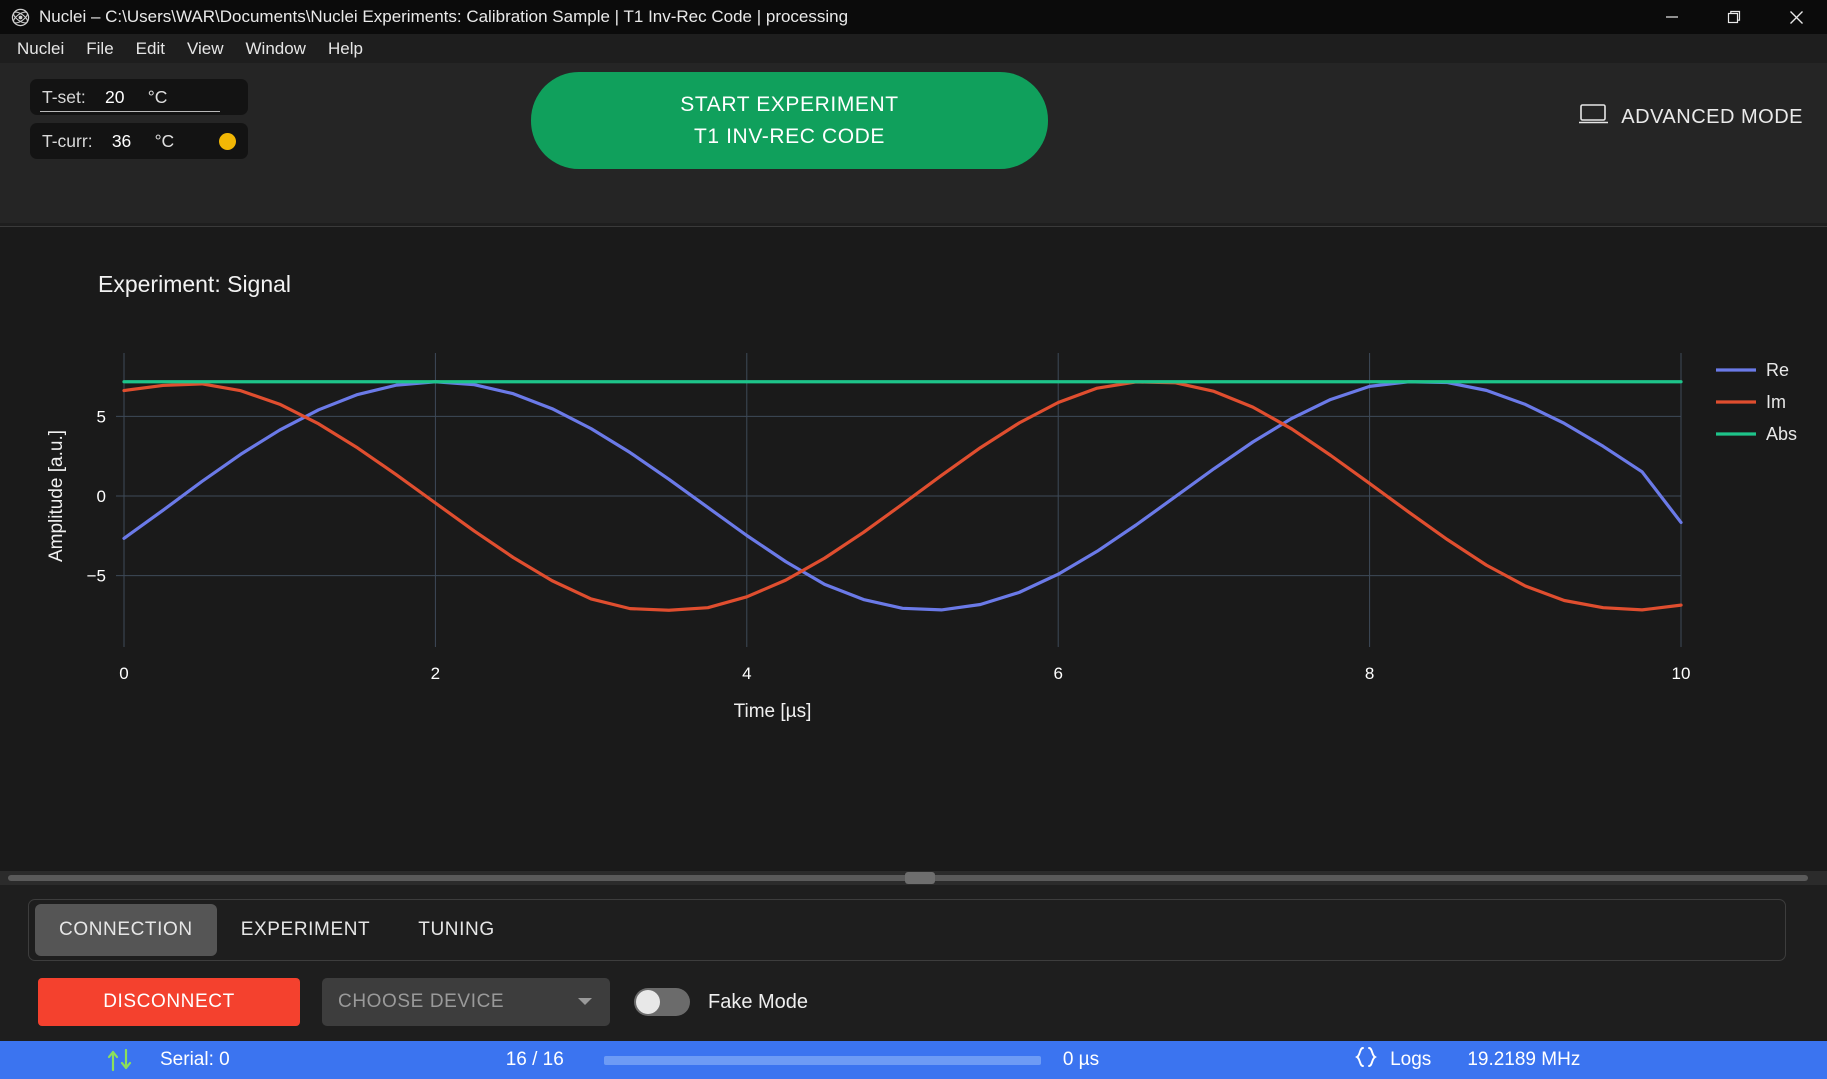 This screenshot has height=1079, width=1827. I want to click on plot-scrollbar-thumb, so click(920, 878).